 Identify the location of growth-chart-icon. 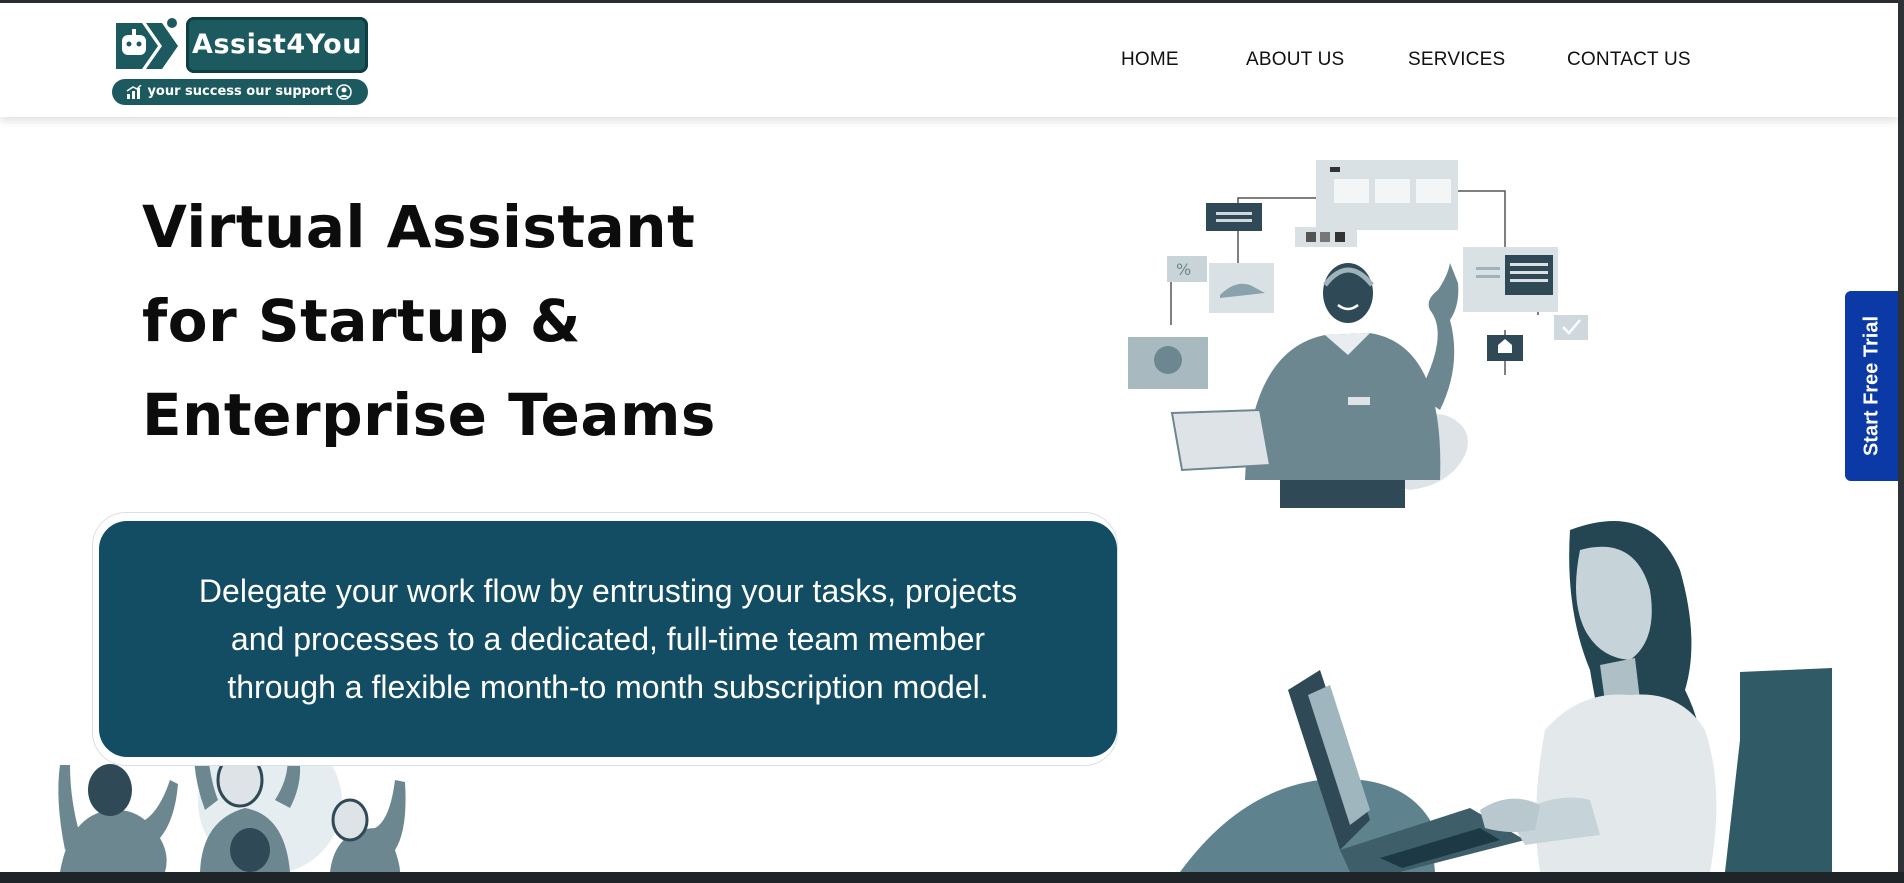
(134, 92).